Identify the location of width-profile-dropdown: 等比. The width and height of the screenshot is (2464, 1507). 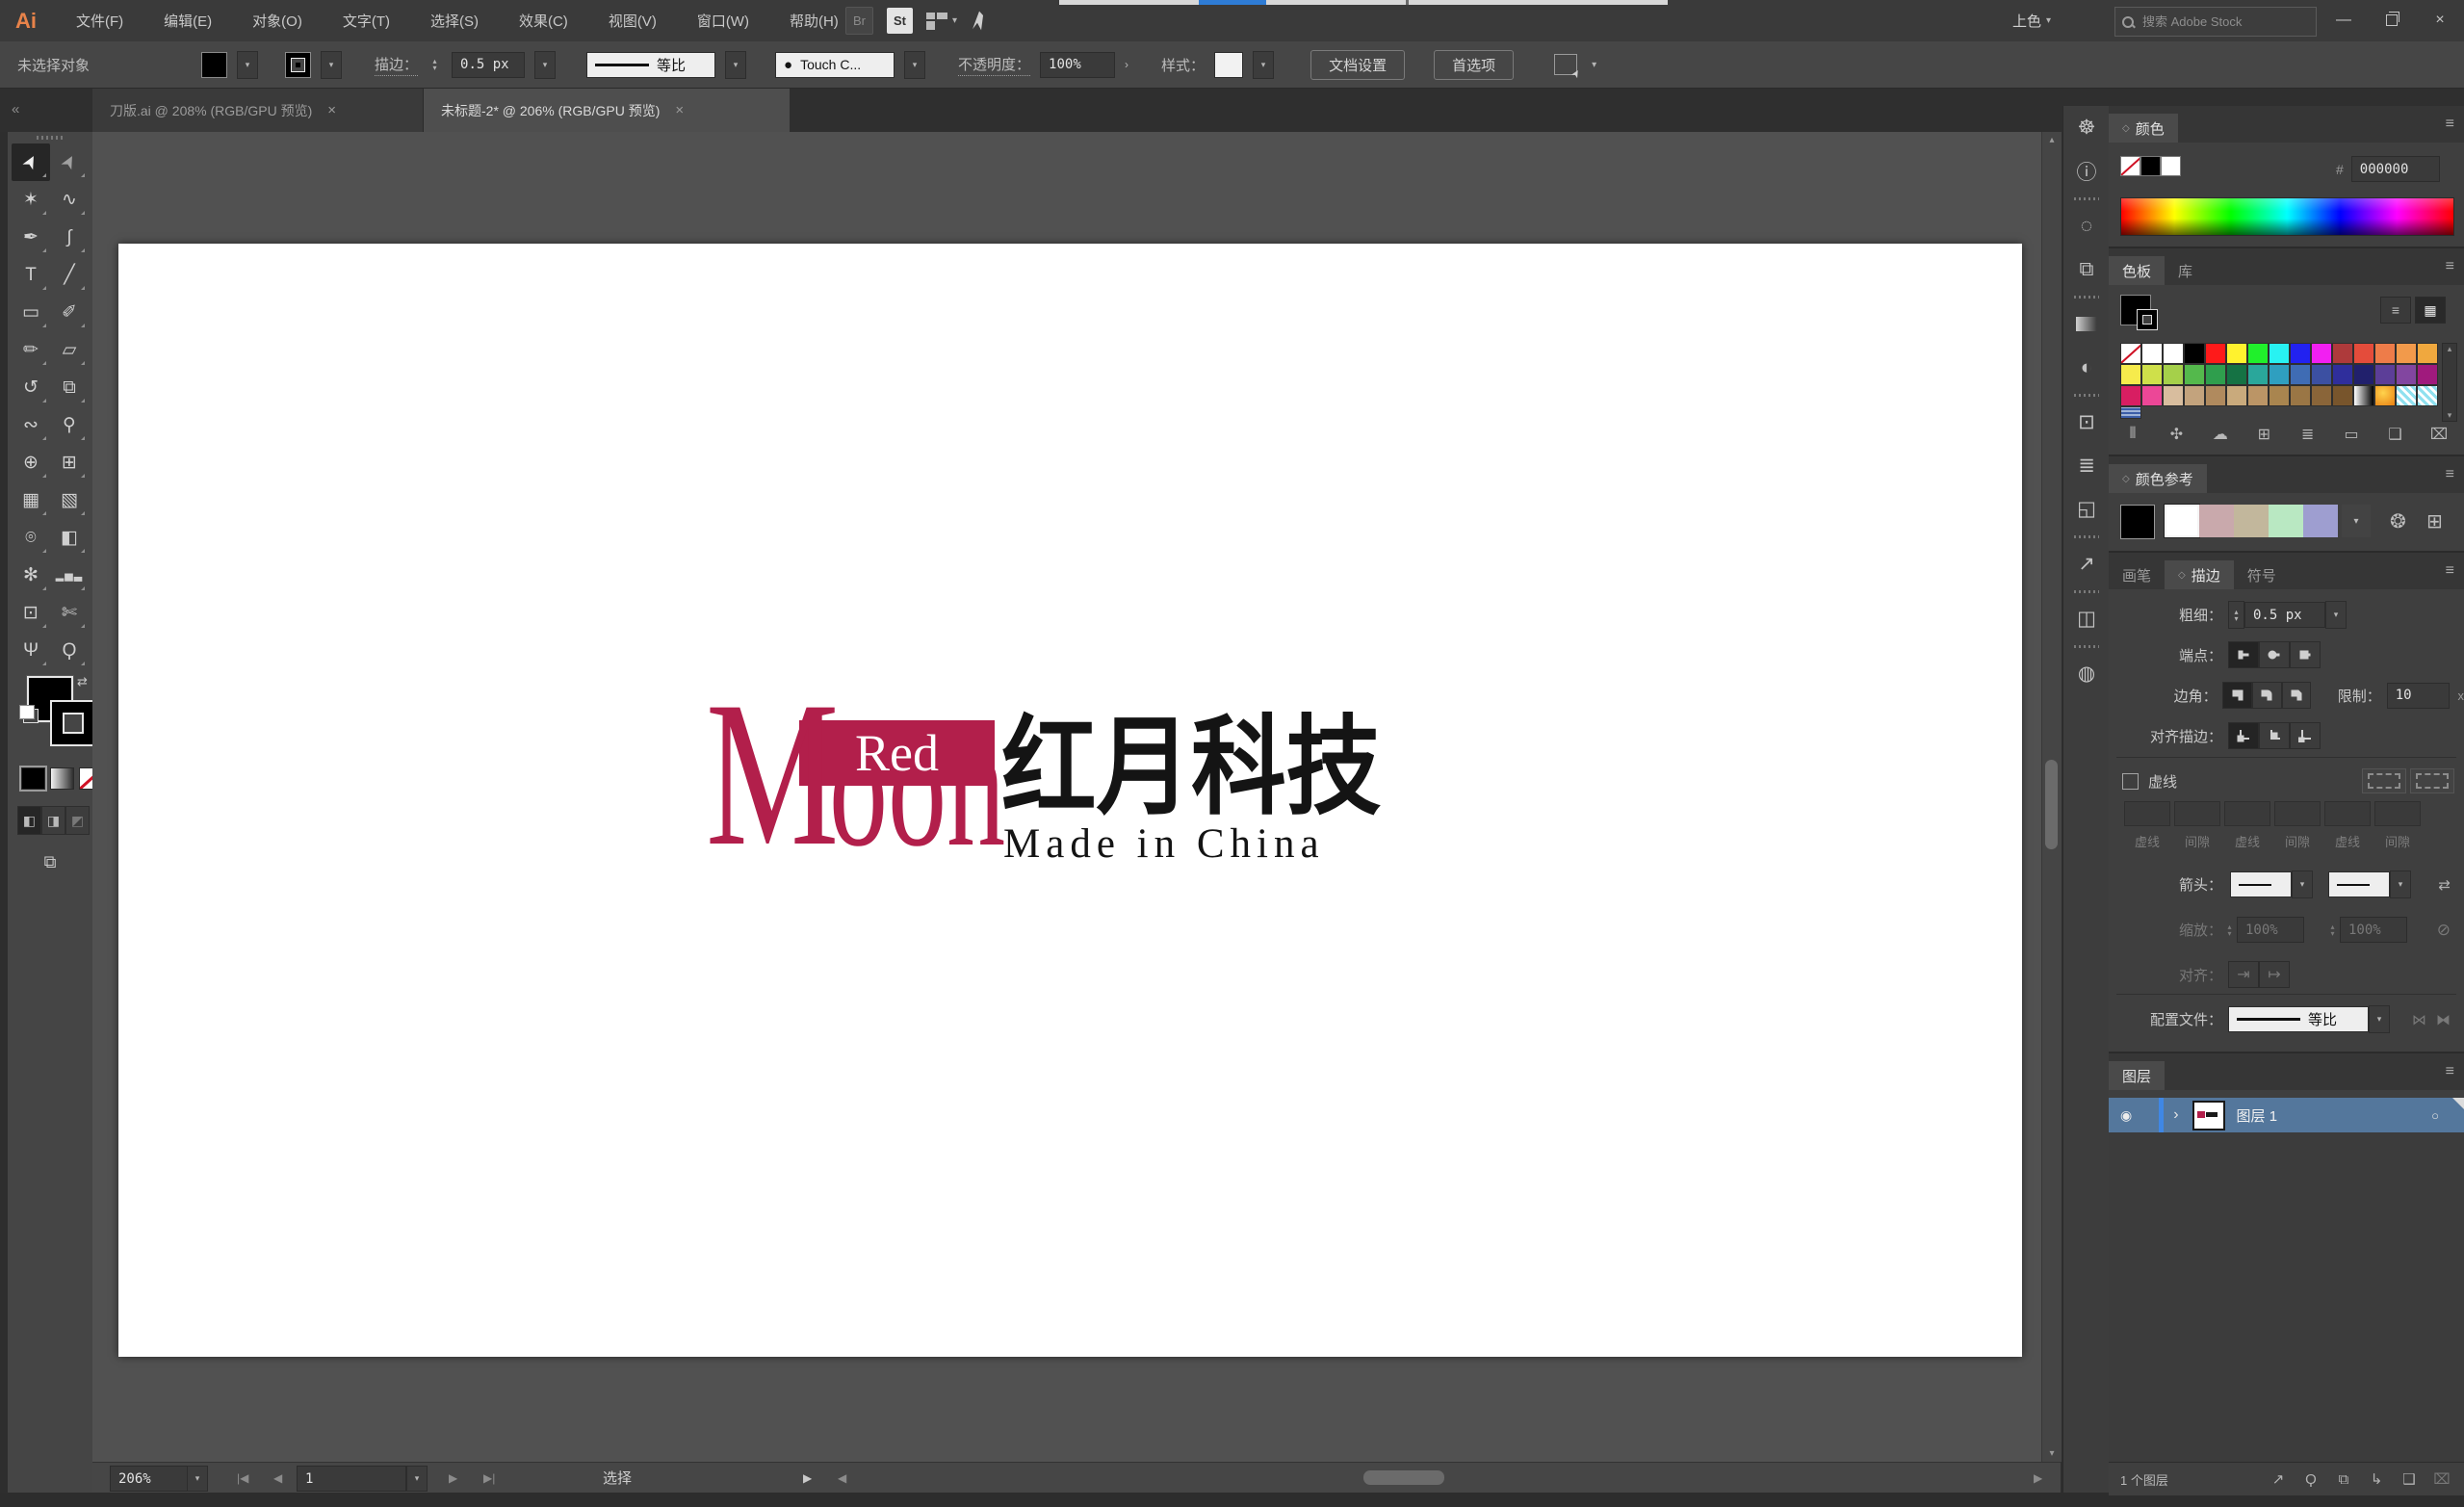
(651, 65).